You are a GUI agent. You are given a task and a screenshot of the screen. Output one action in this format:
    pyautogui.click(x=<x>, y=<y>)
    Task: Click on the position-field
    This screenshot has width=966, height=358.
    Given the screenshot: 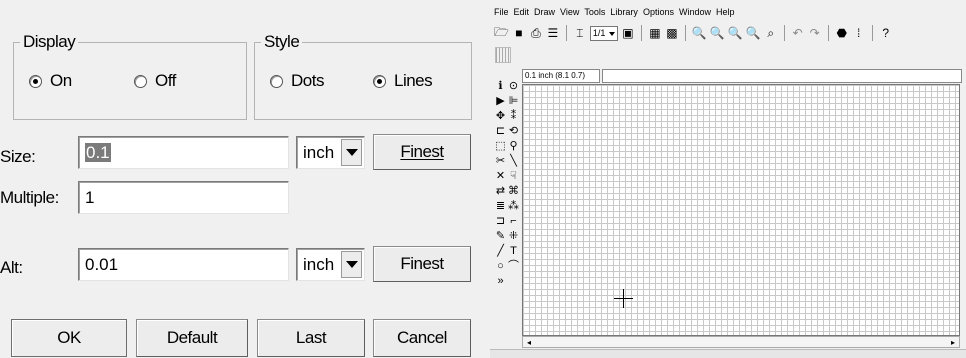 What is the action you would take?
    pyautogui.click(x=782, y=76)
    